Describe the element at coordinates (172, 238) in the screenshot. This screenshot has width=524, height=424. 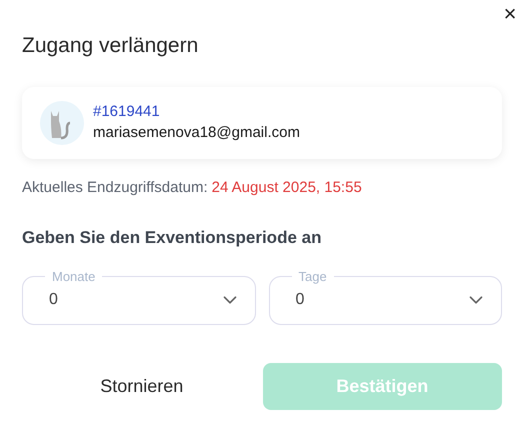
I see `period-heading: Geben Sie den Exventionsperiode an` at that location.